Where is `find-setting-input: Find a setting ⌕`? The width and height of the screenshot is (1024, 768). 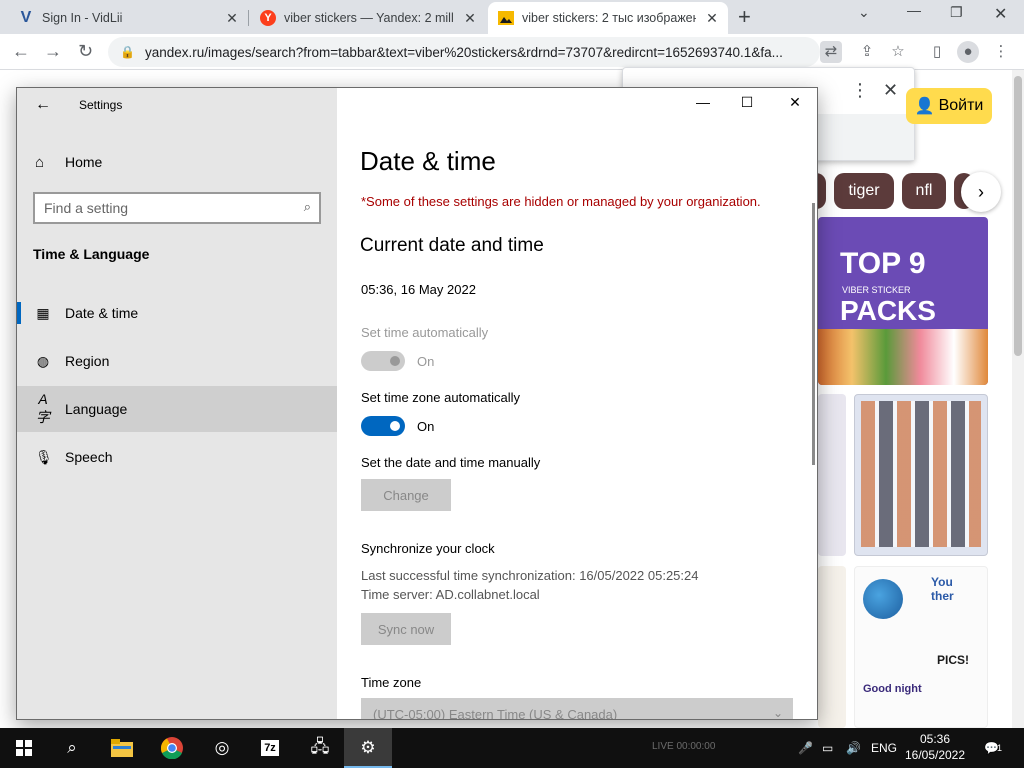 find-setting-input: Find a setting ⌕ is located at coordinates (177, 208).